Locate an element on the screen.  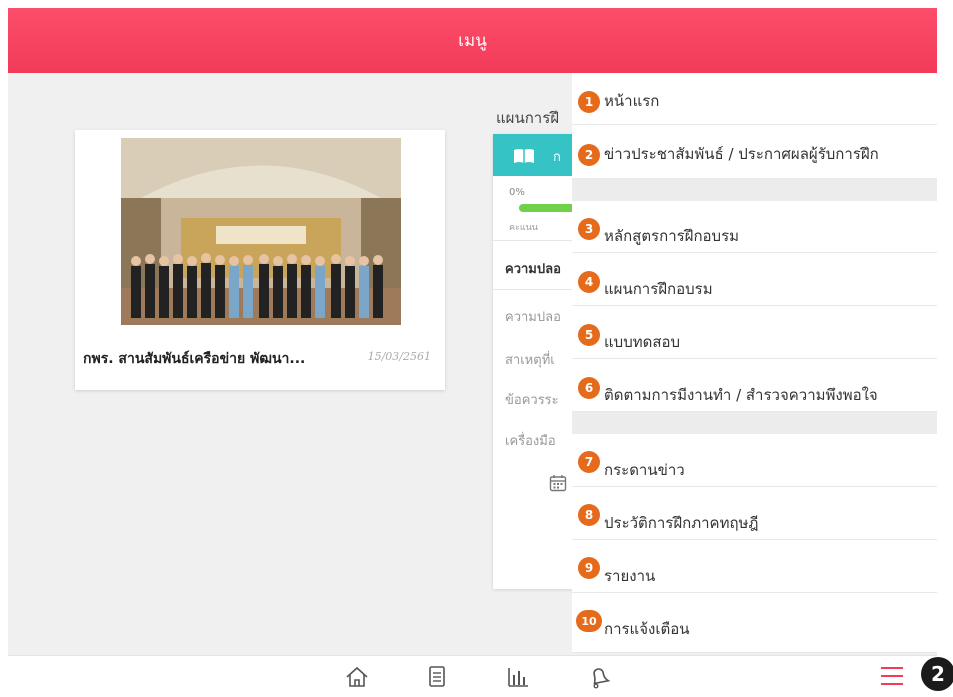
menu-number-badge: 5 is located at coordinates (589, 335).